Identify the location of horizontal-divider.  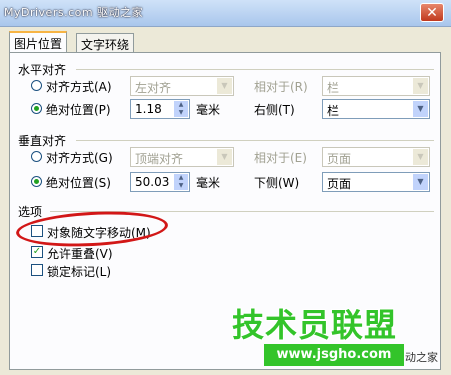
(255, 69).